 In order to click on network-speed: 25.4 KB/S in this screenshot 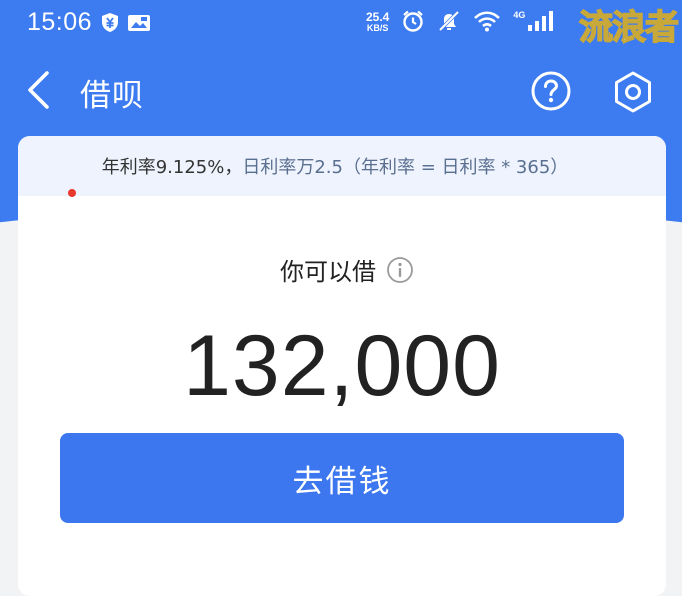, I will do `click(378, 22)`.